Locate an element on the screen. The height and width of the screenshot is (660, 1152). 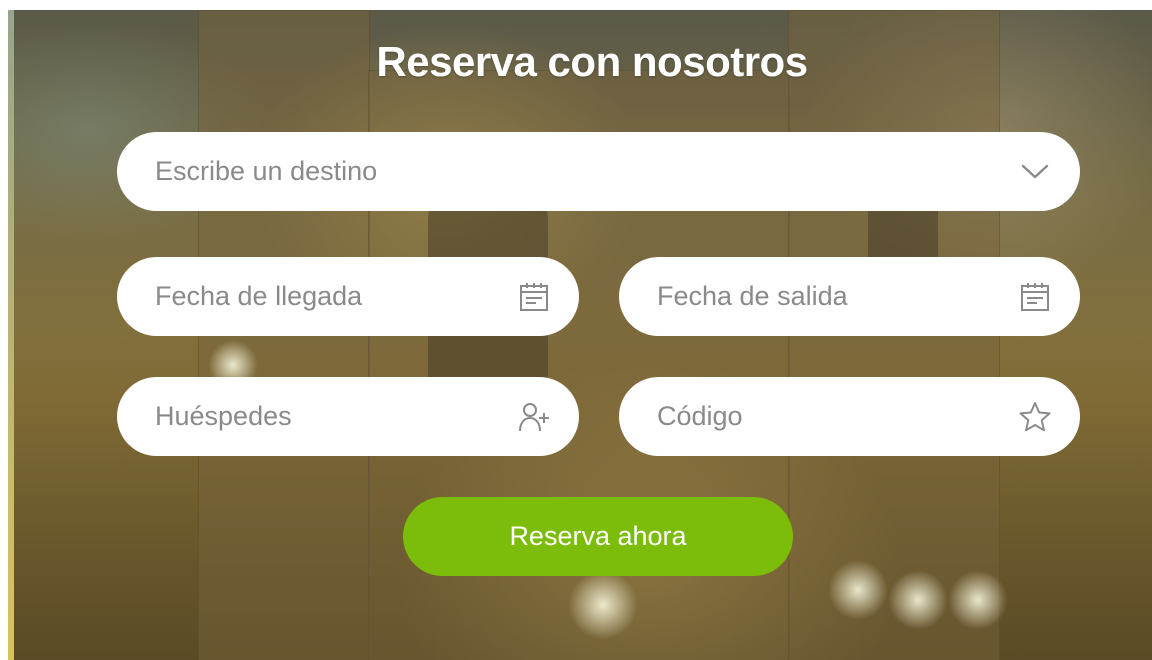
add-user-icon is located at coordinates (534, 417).